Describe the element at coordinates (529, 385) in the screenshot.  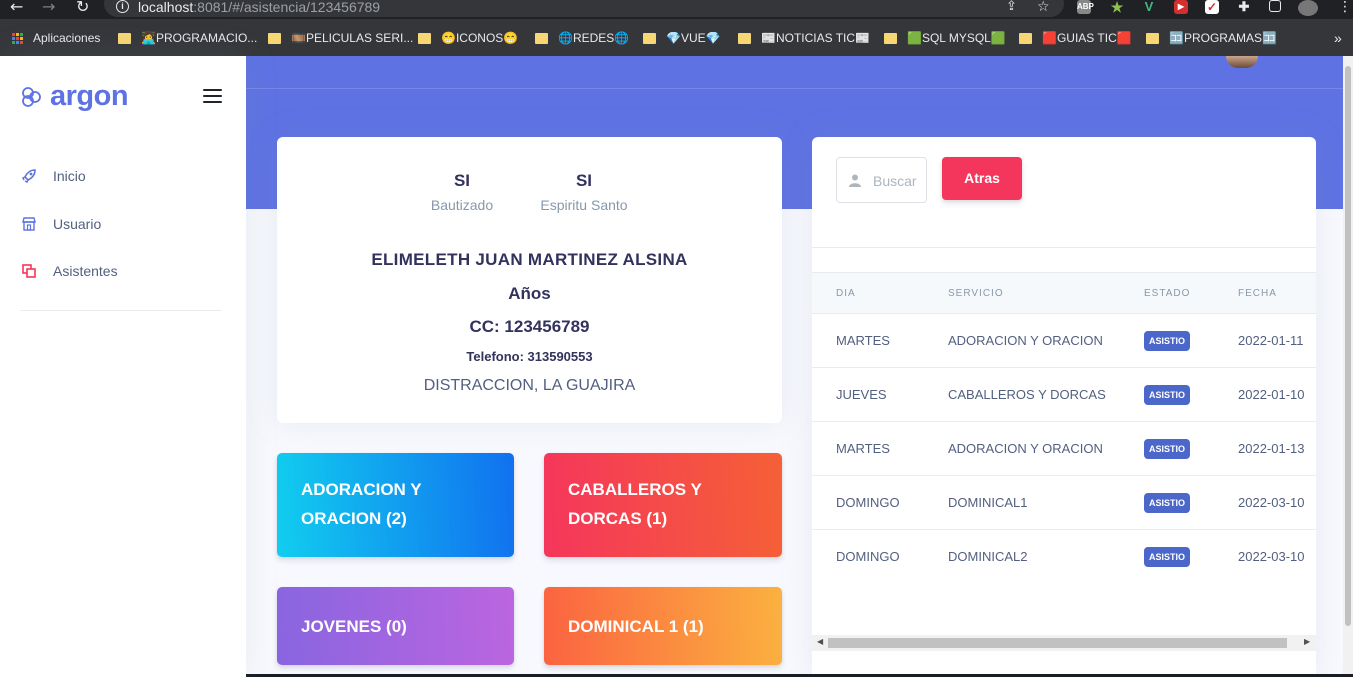
I see `profile-location: DISTRACCION, LA GUAJIRA` at that location.